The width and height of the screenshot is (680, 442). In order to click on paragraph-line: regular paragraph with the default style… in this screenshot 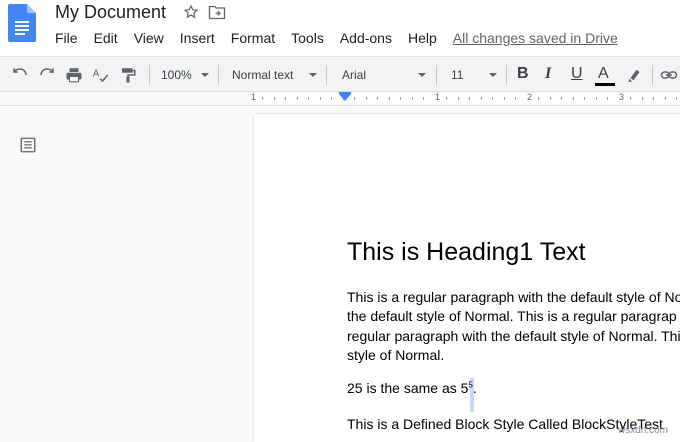, I will do `click(513, 335)`.